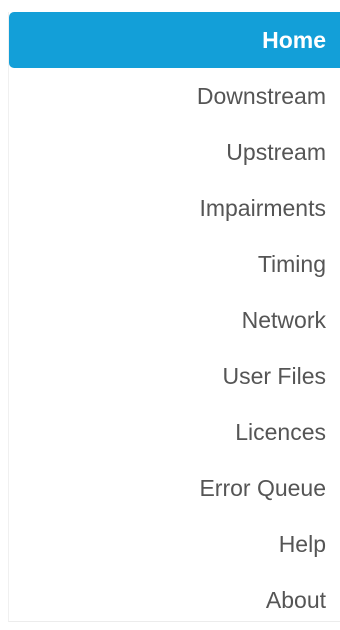 Image resolution: width=340 pixels, height=630 pixels. What do you see at coordinates (174, 488) in the screenshot?
I see `nav-item-error-queue: Error Queue` at bounding box center [174, 488].